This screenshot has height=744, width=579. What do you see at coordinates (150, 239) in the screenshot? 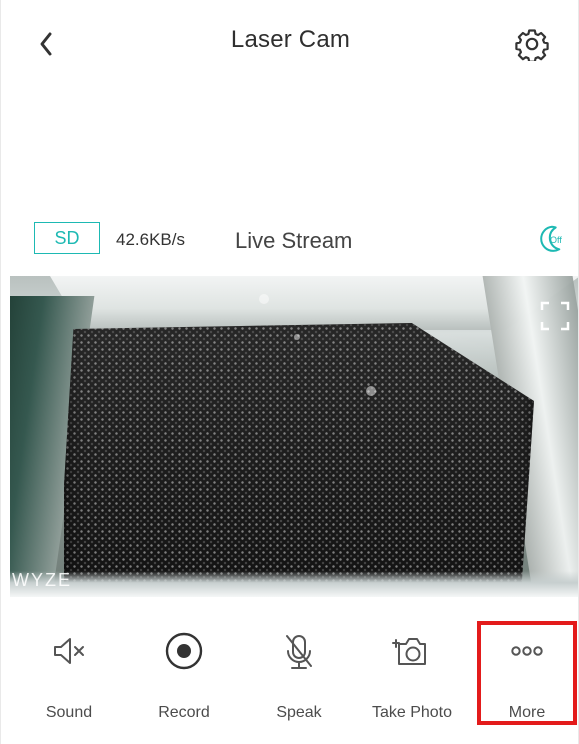
I see `bitrate-readout: 42.6KB/s` at bounding box center [150, 239].